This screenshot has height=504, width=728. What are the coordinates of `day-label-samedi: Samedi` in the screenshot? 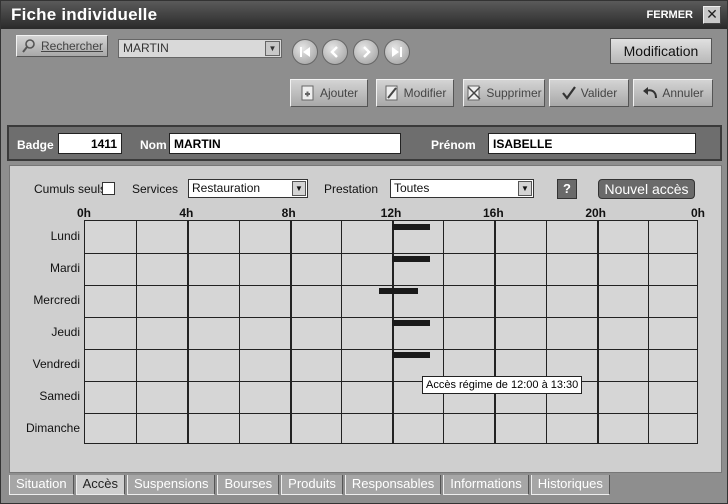 It's located at (59, 396).